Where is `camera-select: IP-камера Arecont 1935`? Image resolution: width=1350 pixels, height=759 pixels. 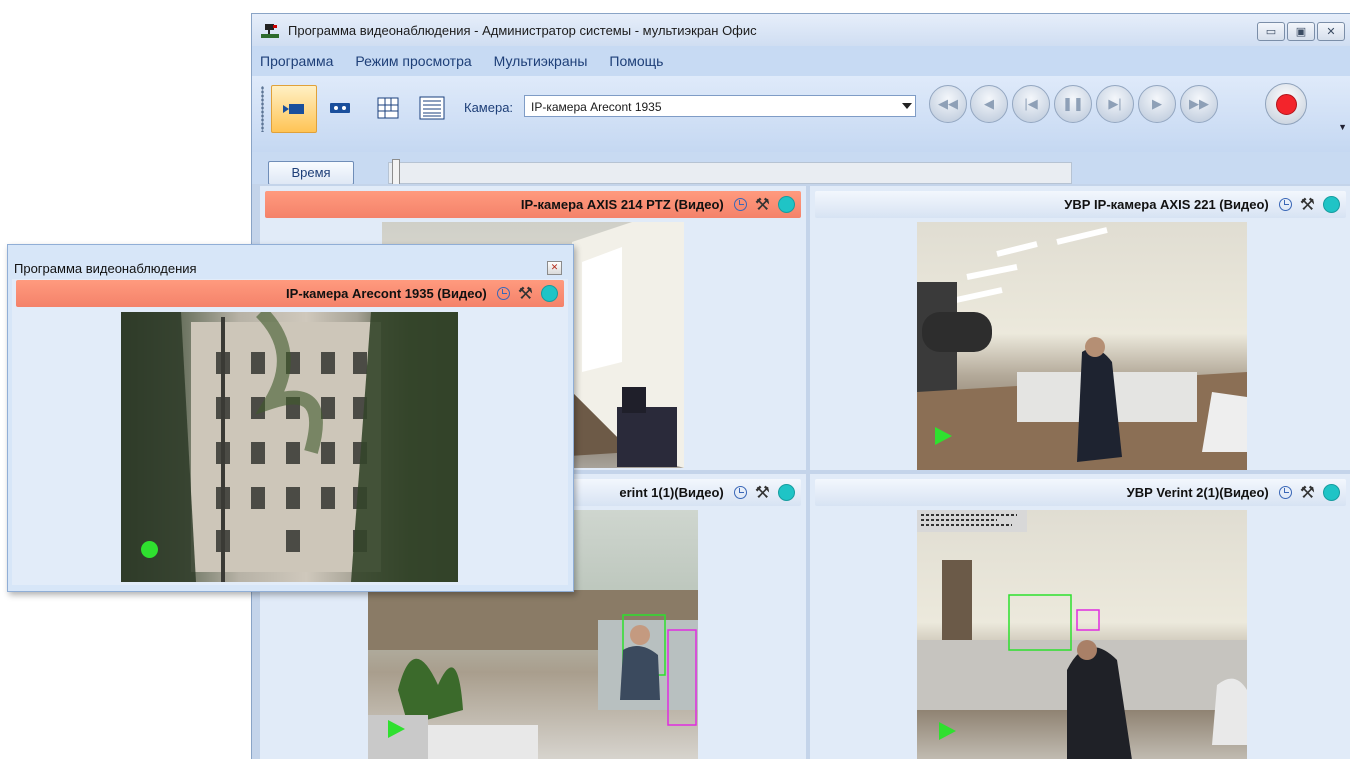
camera-select: IP-камера Arecont 1935 is located at coordinates (720, 106).